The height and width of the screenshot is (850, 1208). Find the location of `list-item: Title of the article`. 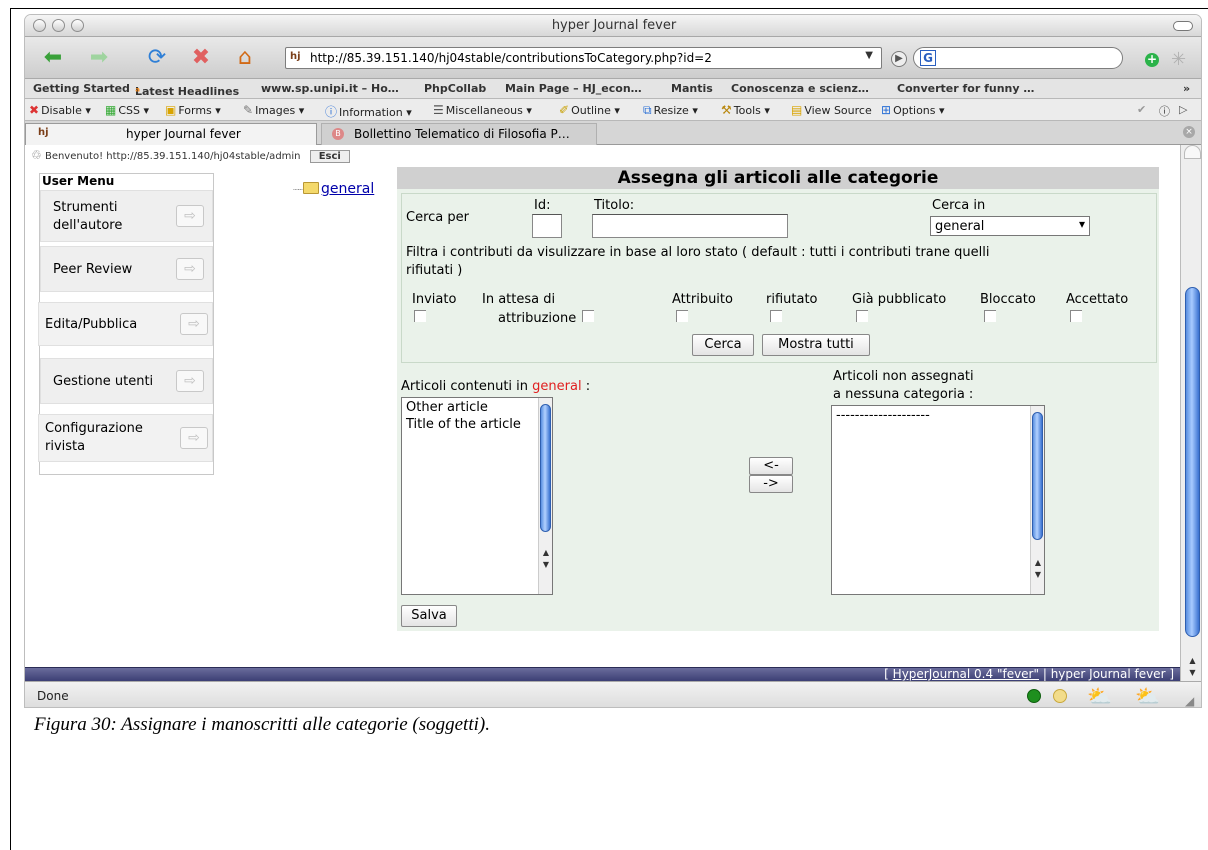

list-item: Title of the article is located at coordinates (463, 424).